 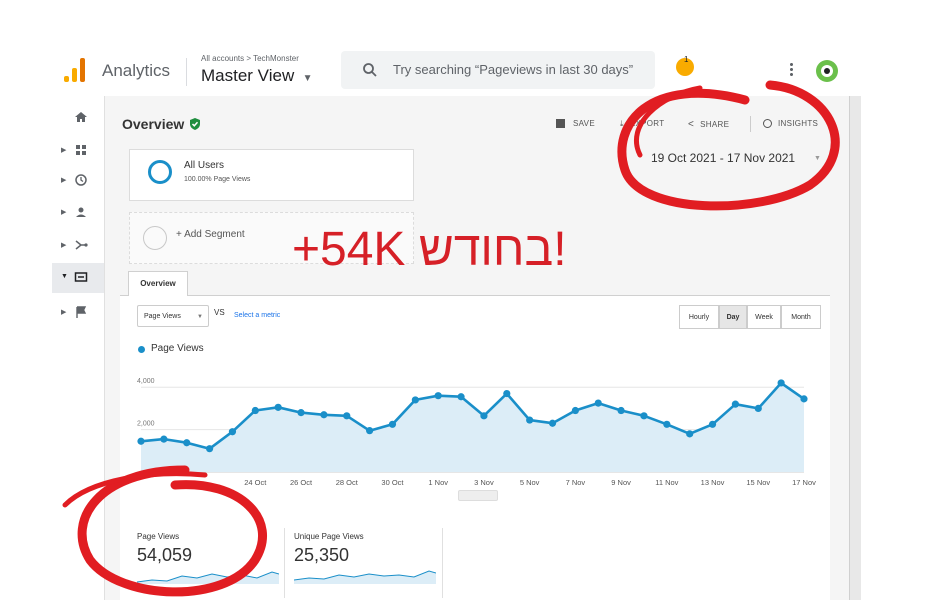 I want to click on vs-label: VS, so click(x=219, y=312).